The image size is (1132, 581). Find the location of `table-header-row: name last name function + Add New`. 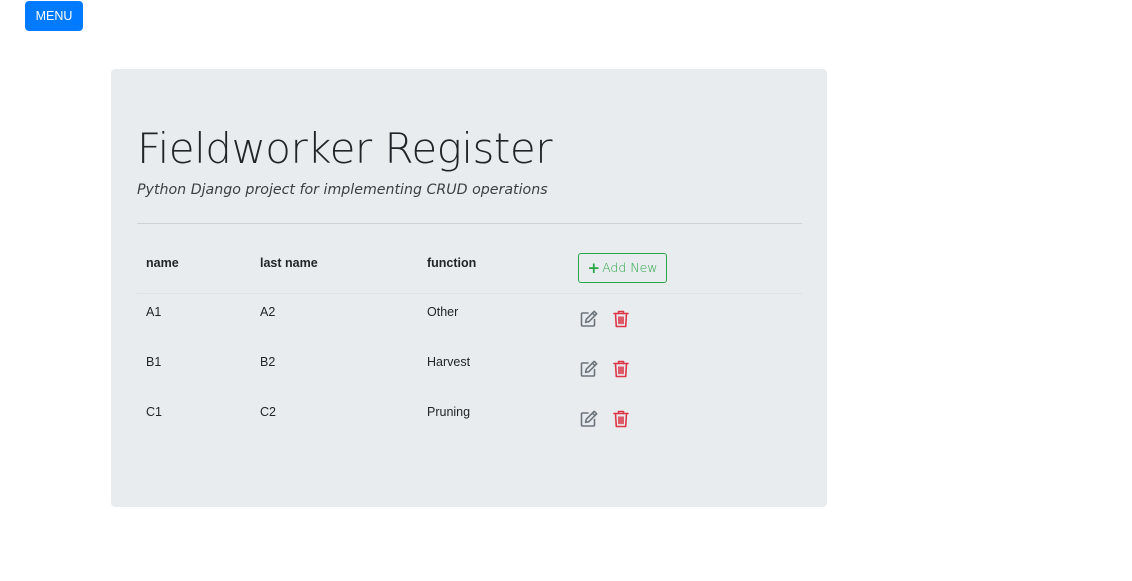

table-header-row: name last name function + Add New is located at coordinates (469, 270).